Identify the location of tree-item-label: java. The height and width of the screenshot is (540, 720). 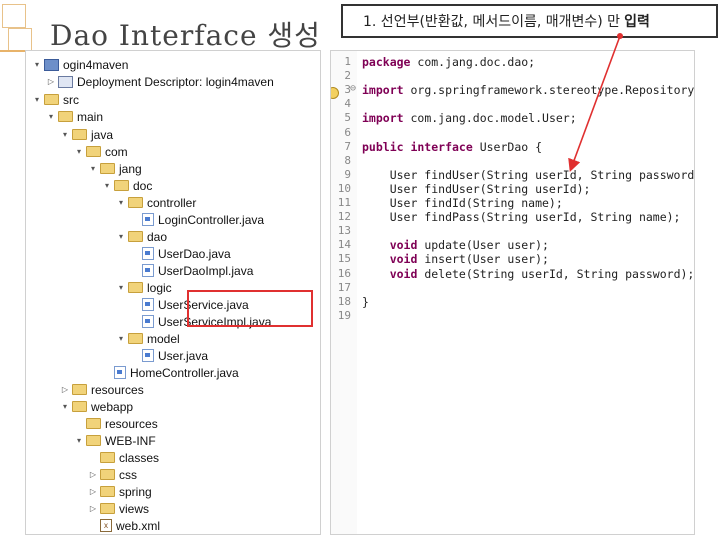
(102, 134).